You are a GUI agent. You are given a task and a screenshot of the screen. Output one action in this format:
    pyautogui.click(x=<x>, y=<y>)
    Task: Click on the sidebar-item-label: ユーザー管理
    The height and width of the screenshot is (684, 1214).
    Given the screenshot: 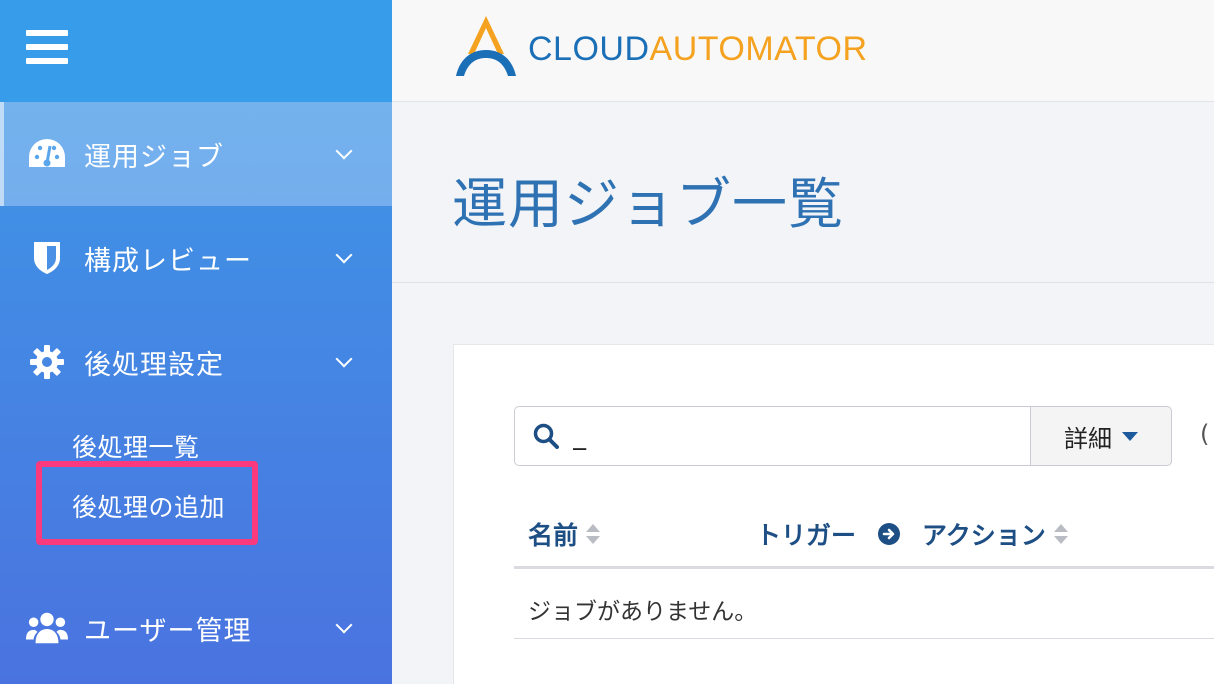 What is the action you would take?
    pyautogui.click(x=168, y=631)
    